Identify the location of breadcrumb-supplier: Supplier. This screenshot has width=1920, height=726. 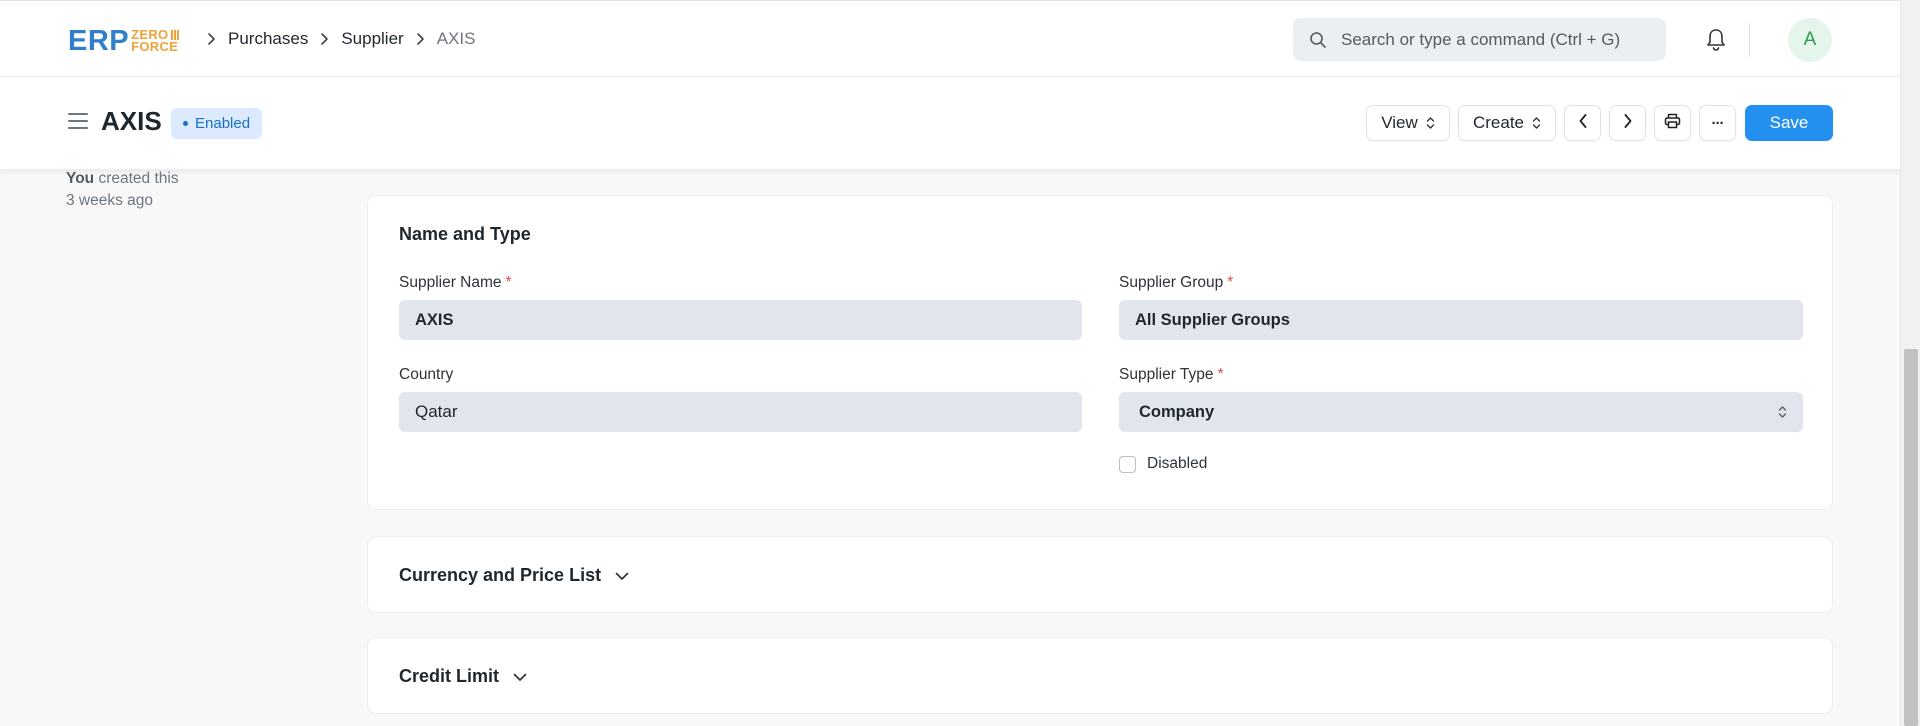
(372, 39).